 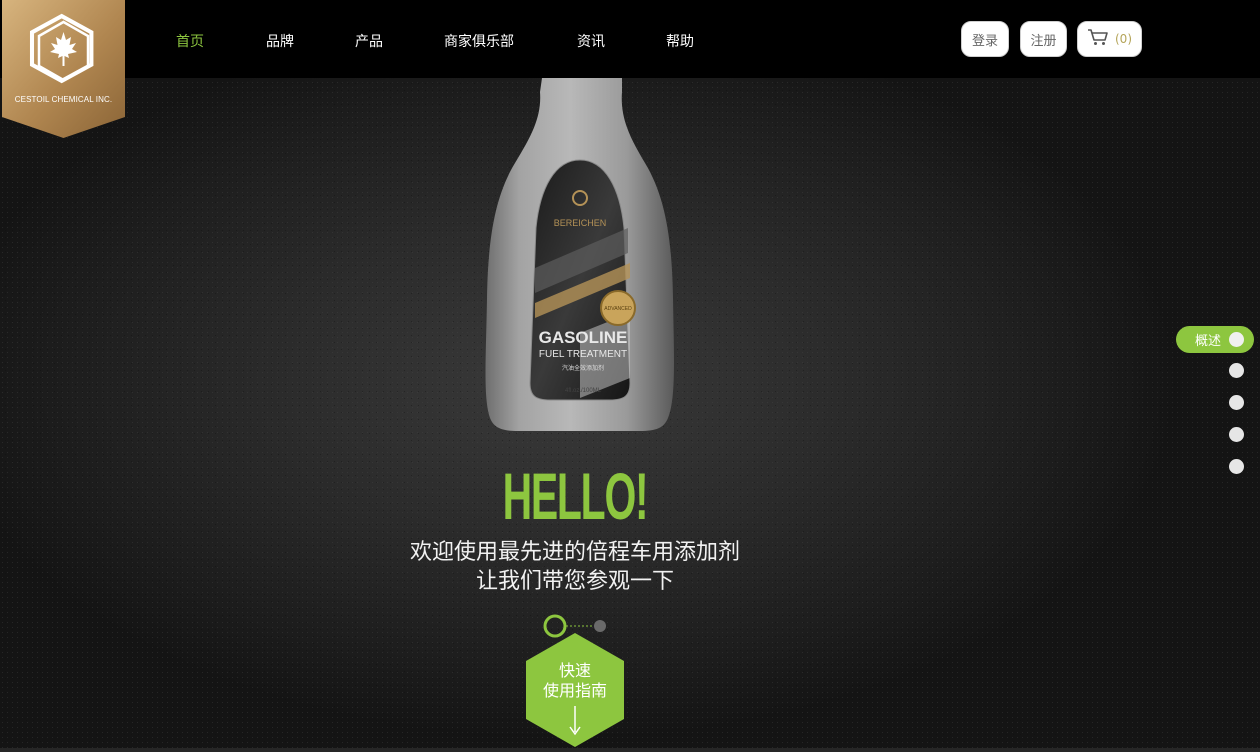 I want to click on side-nav-overview: 概述, so click(x=1215, y=339).